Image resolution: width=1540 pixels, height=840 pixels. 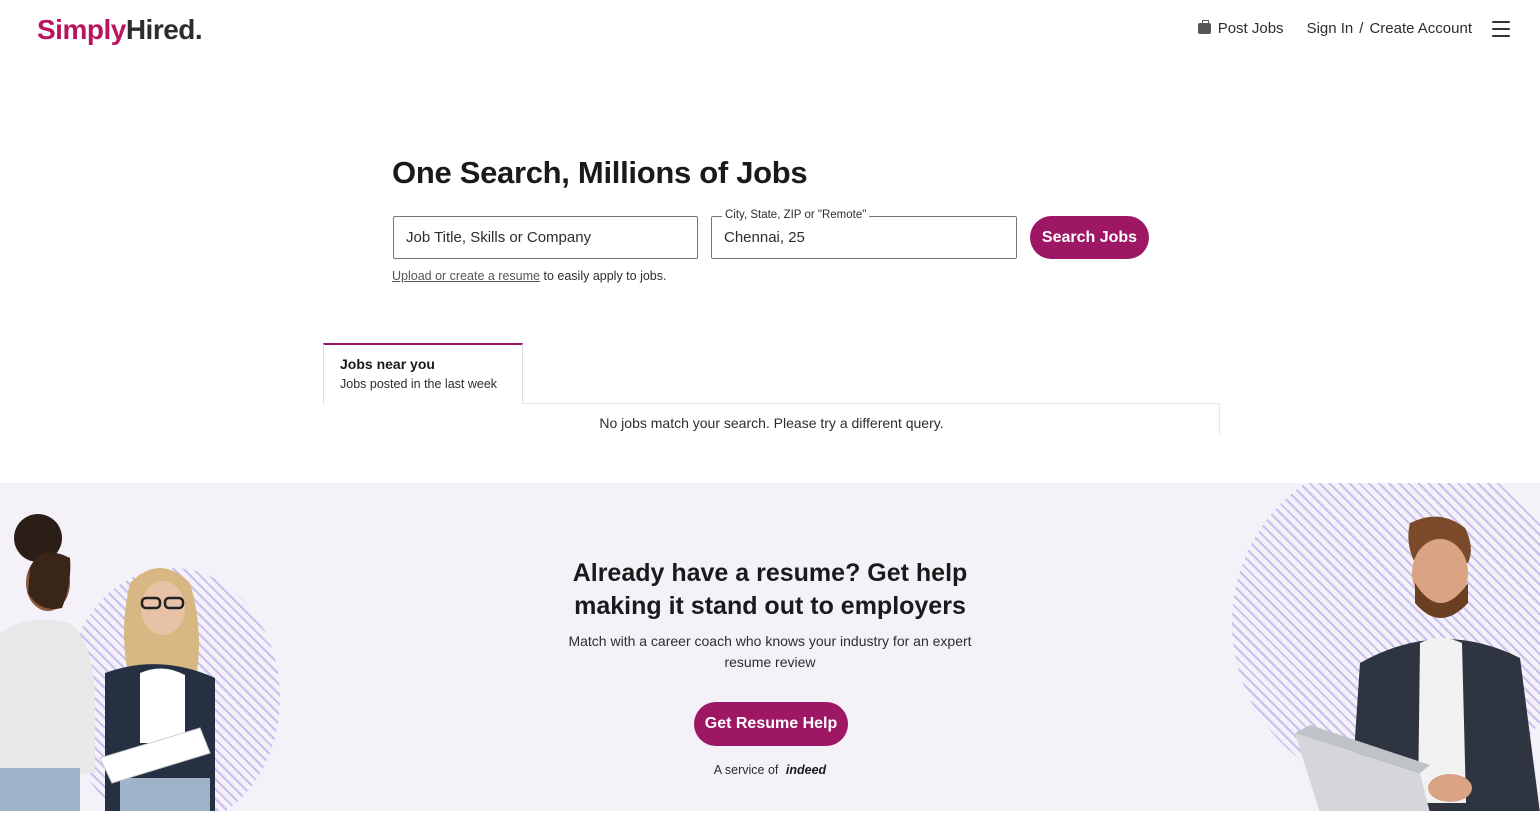 What do you see at coordinates (600, 172) in the screenshot?
I see `page-title: One Search, Millions of Jobs` at bounding box center [600, 172].